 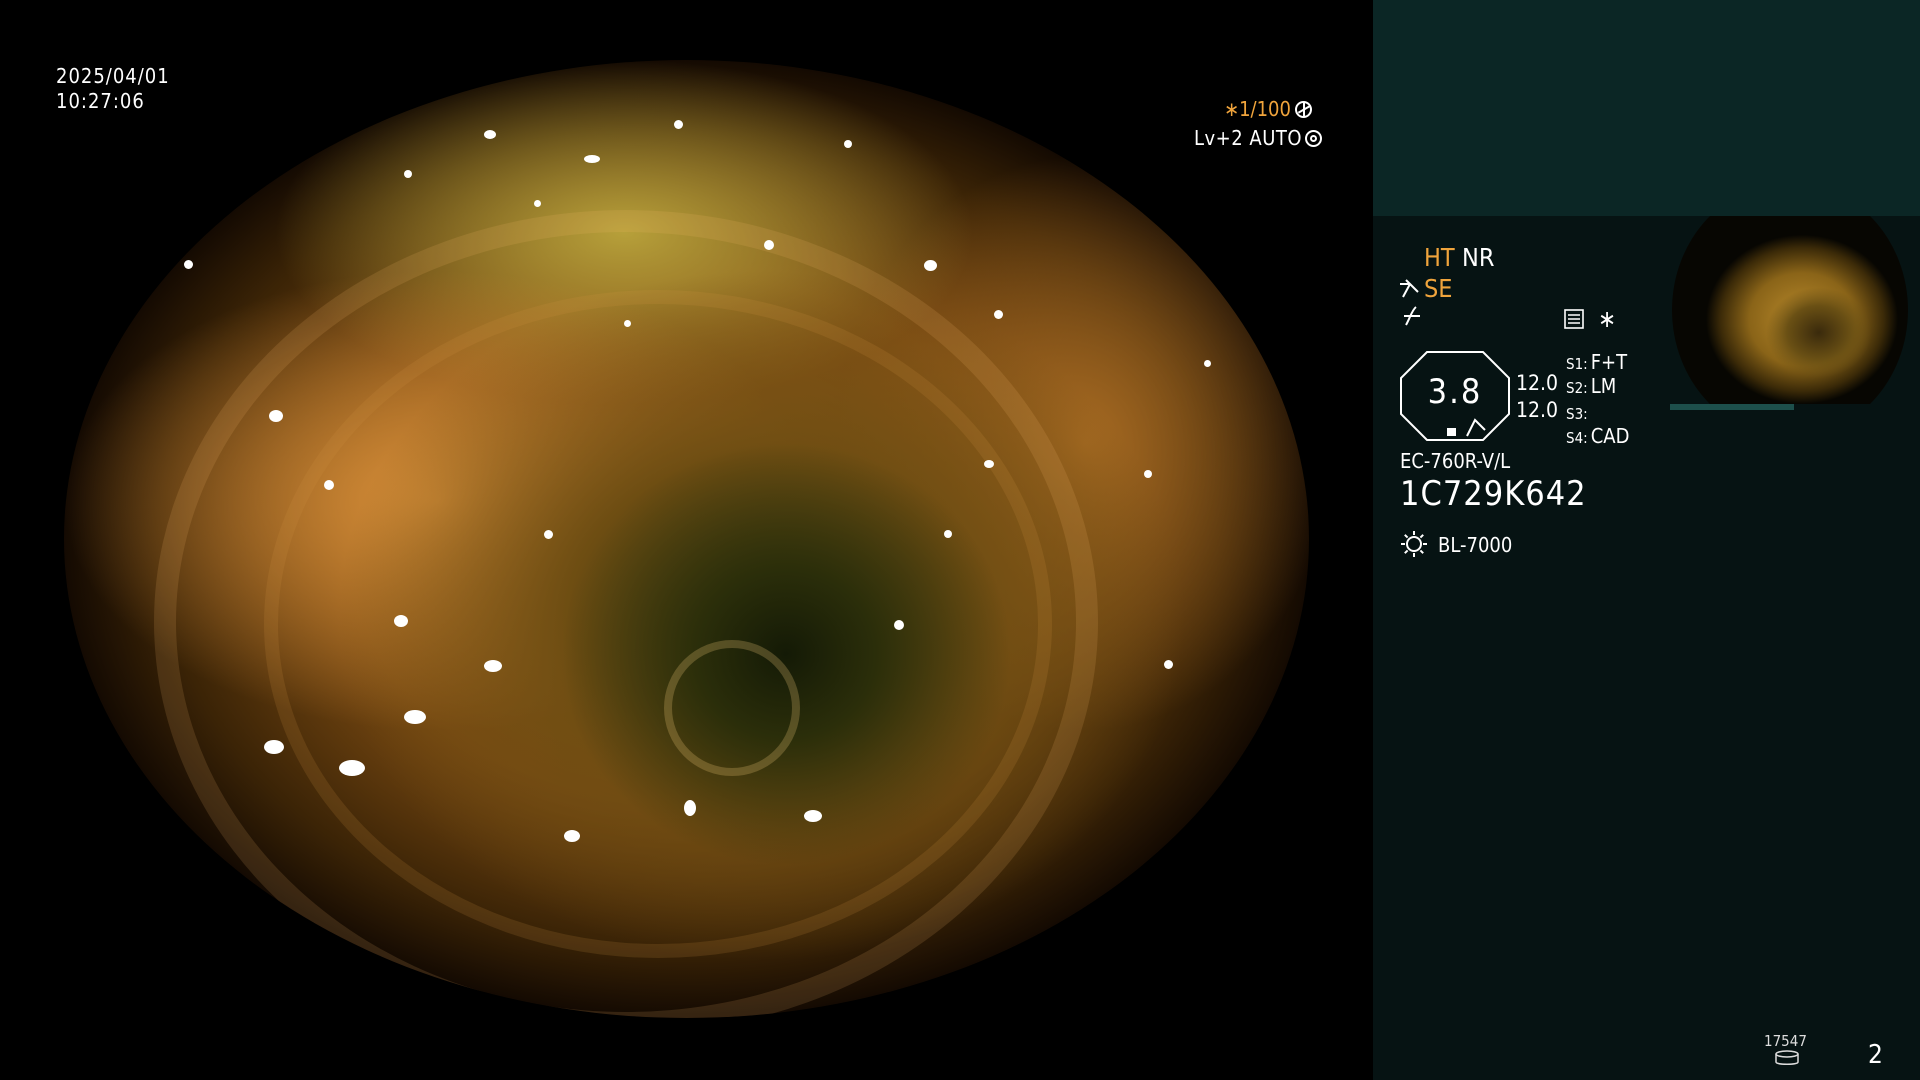 What do you see at coordinates (1455, 461) in the screenshot?
I see `scope-model: EC-760R-V/L` at bounding box center [1455, 461].